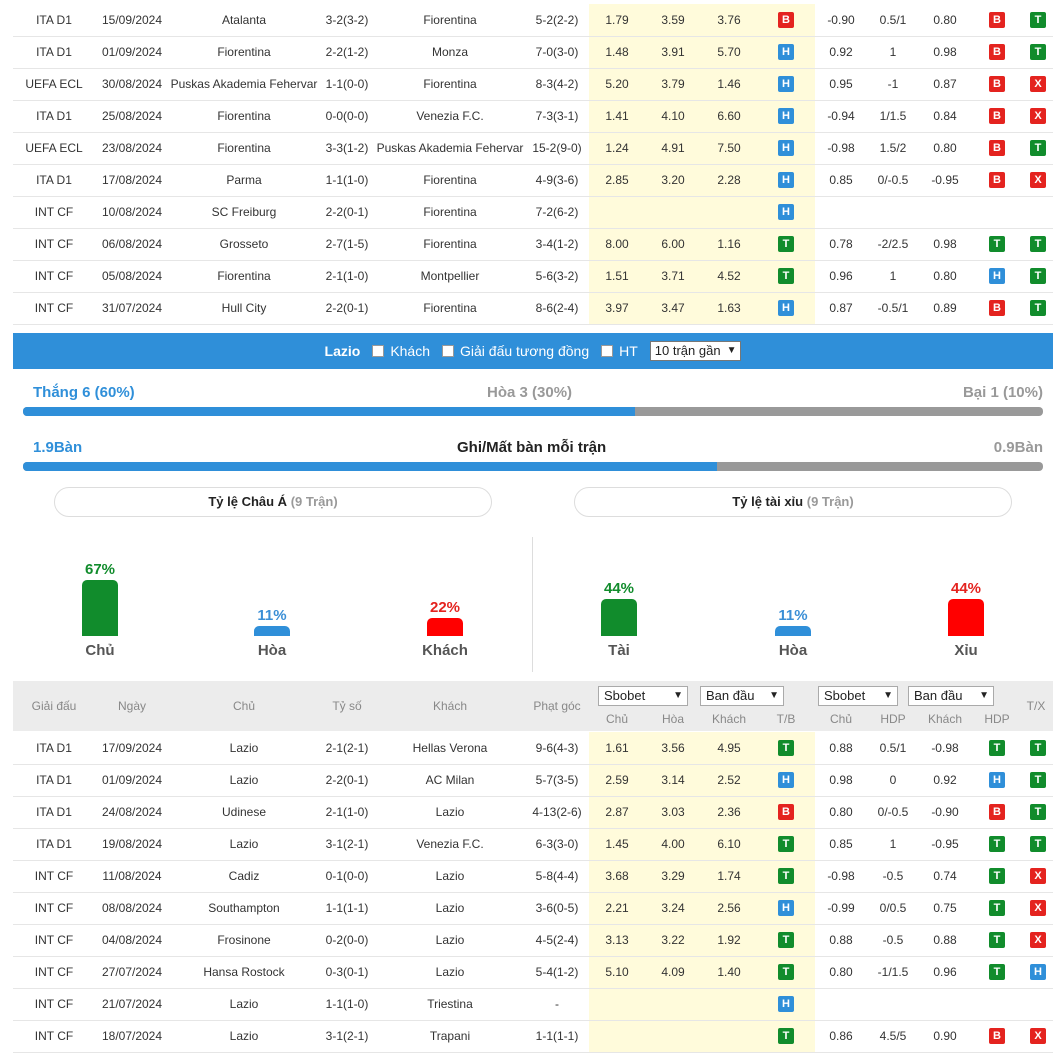  What do you see at coordinates (617, 308) in the screenshot?
I see `odds-home-text: 3.97` at bounding box center [617, 308].